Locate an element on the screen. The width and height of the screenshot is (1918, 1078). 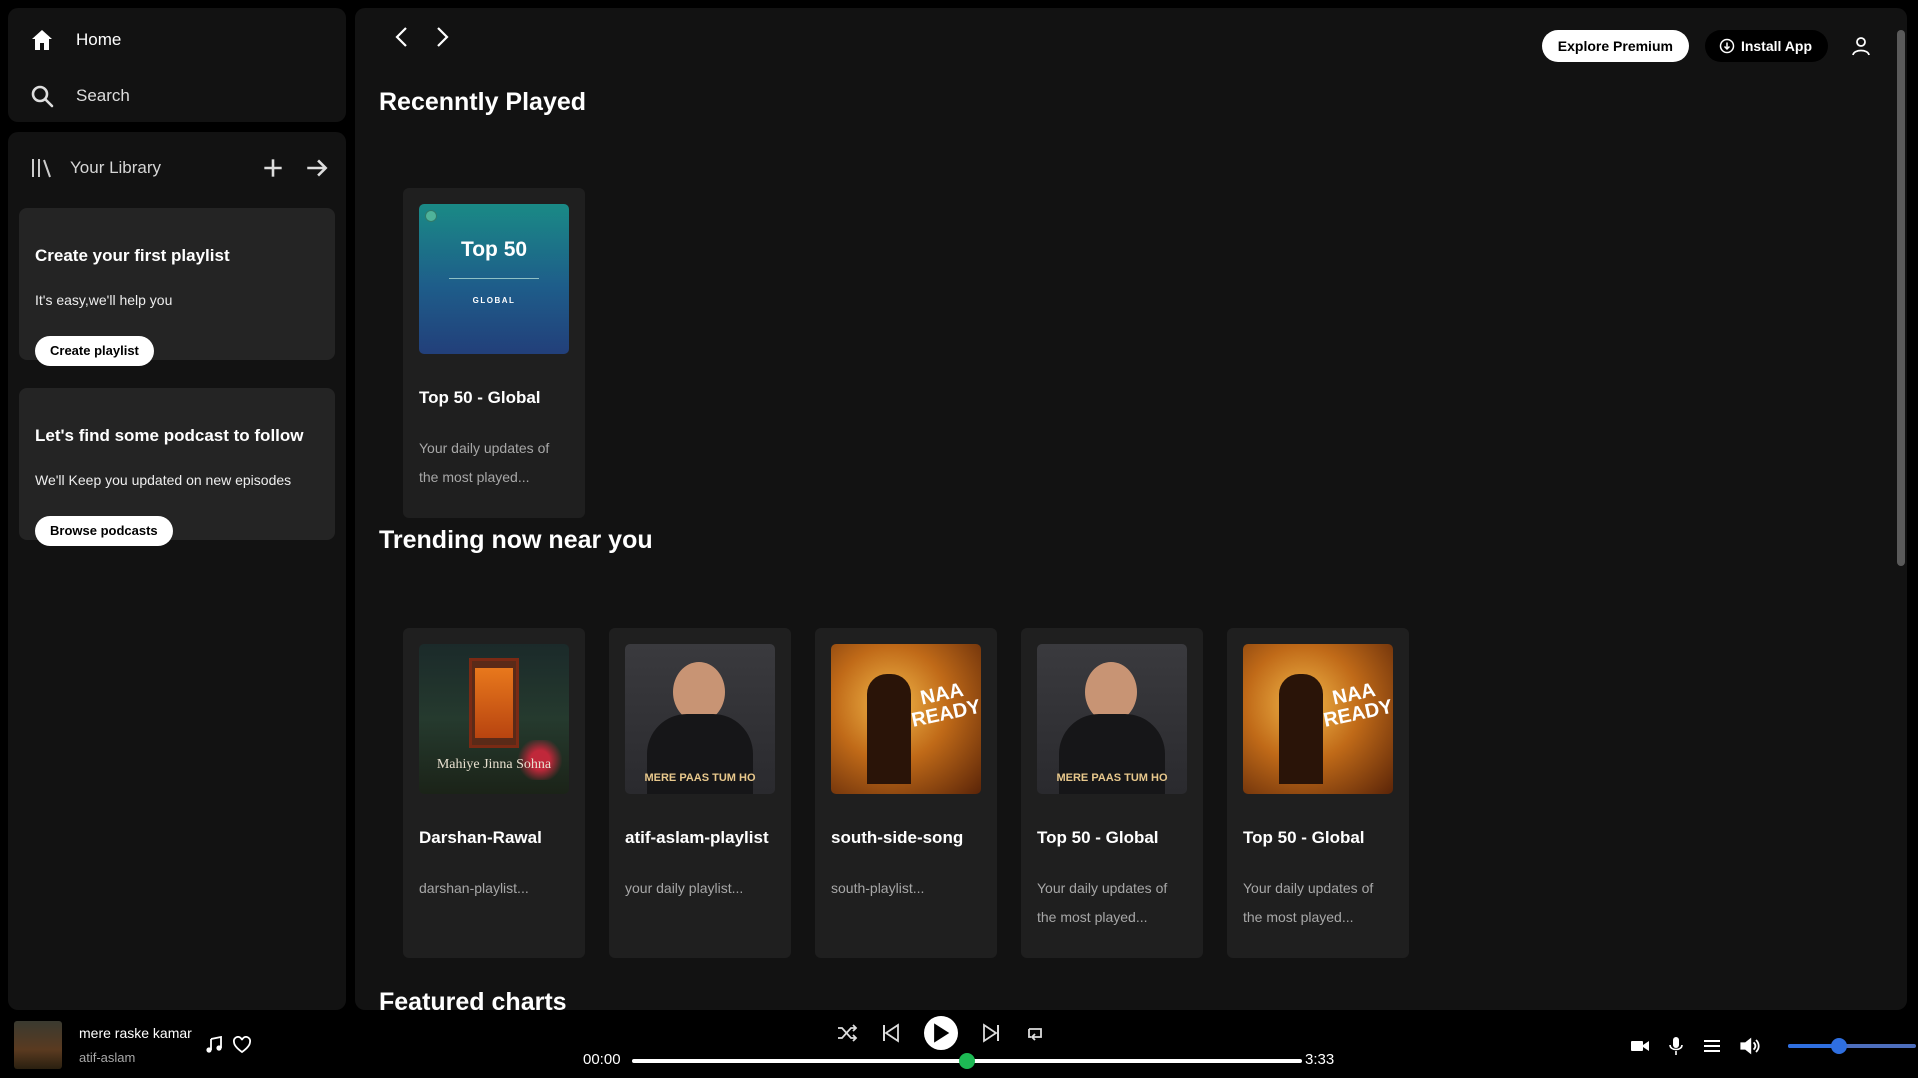
next-icon is located at coordinates (991, 1033).